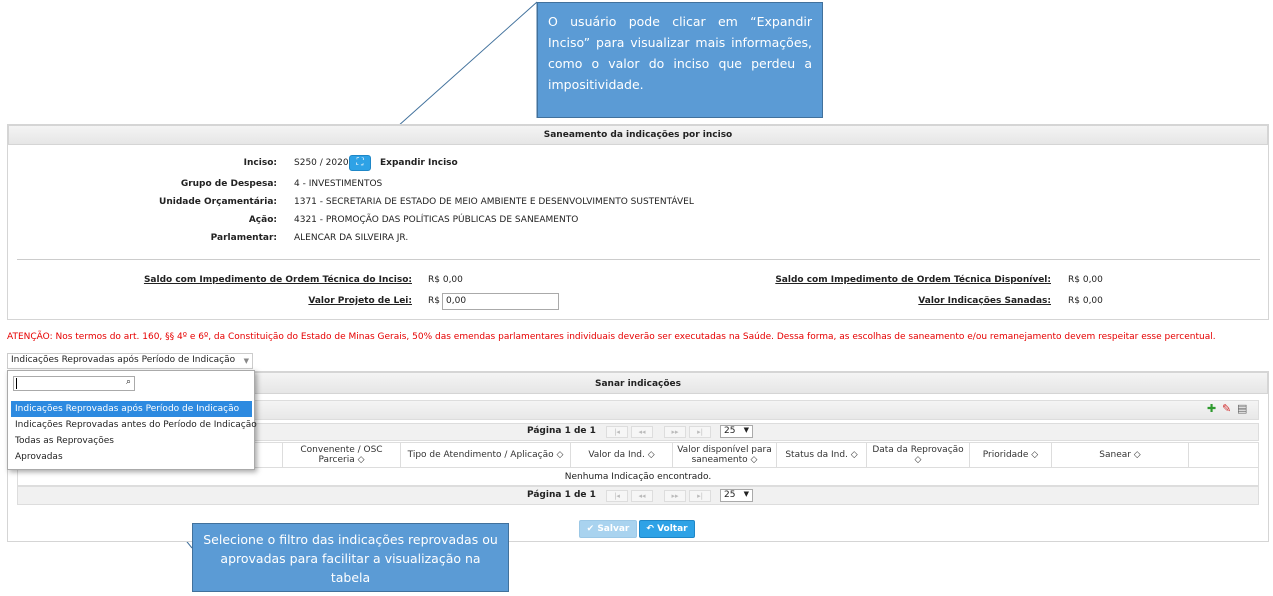 The height and width of the screenshot is (596, 1273). I want to click on expand-icon: ⛶, so click(360, 162).